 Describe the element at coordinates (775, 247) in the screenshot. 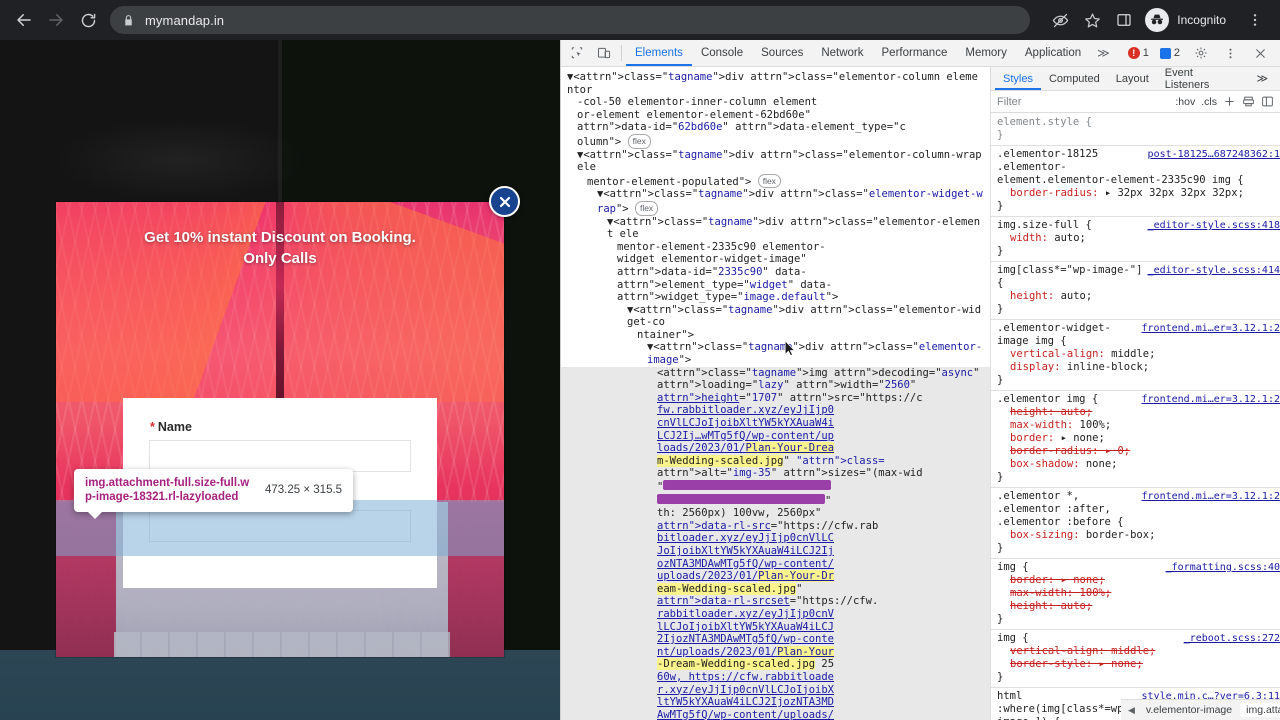

I see `dom-tree-line: mentor-element-2335c90 elementor-` at that location.